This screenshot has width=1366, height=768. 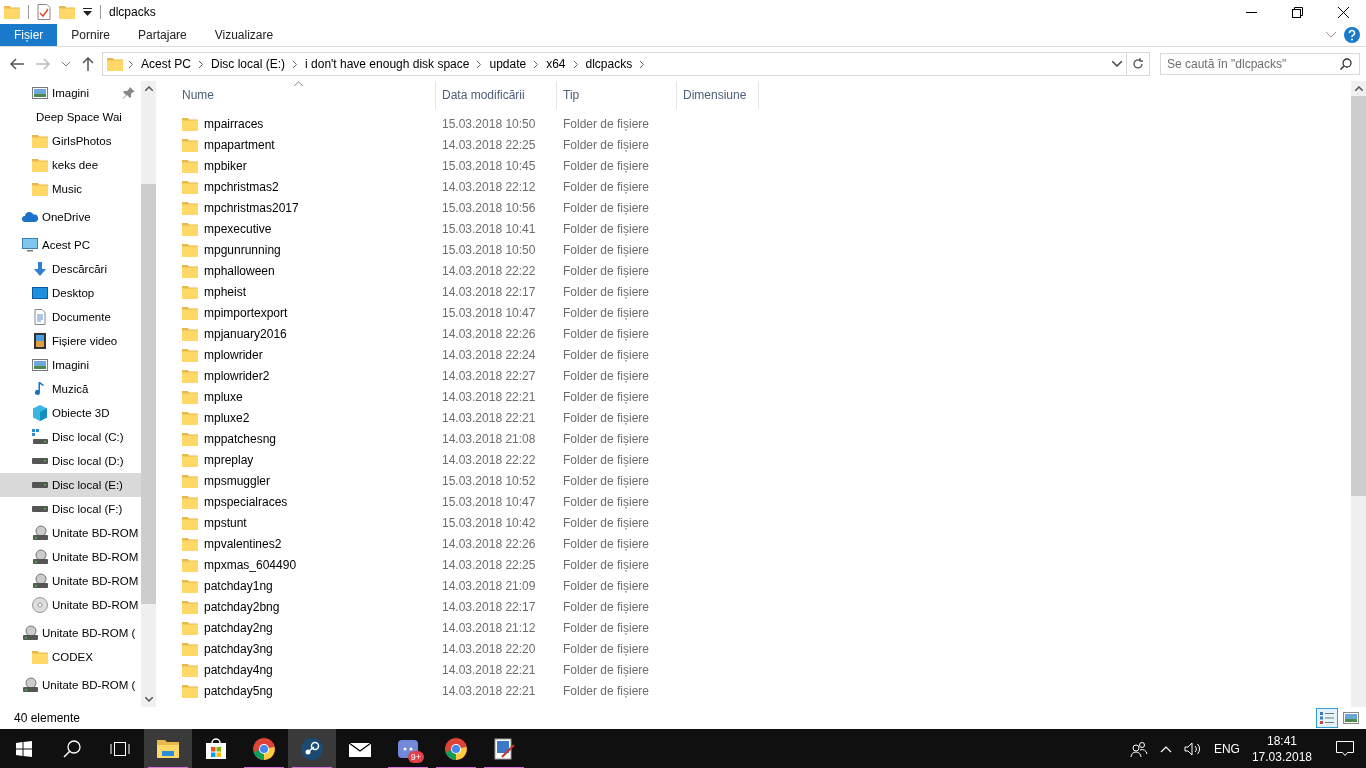 What do you see at coordinates (496, 95) in the screenshot?
I see `column-header: Data modificării` at bounding box center [496, 95].